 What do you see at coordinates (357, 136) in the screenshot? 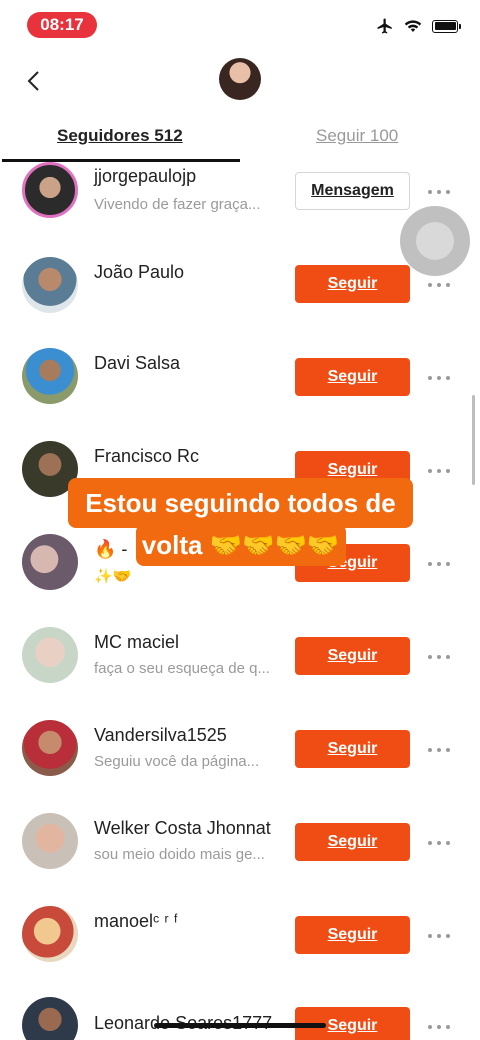
I see `tab-following: Seguir 100` at bounding box center [357, 136].